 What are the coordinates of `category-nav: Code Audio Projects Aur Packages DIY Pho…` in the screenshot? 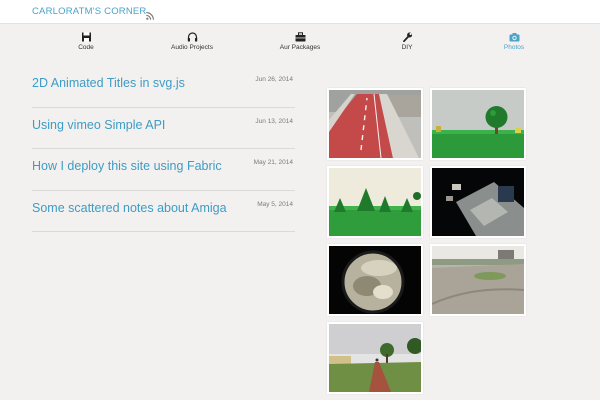 It's located at (300, 45).